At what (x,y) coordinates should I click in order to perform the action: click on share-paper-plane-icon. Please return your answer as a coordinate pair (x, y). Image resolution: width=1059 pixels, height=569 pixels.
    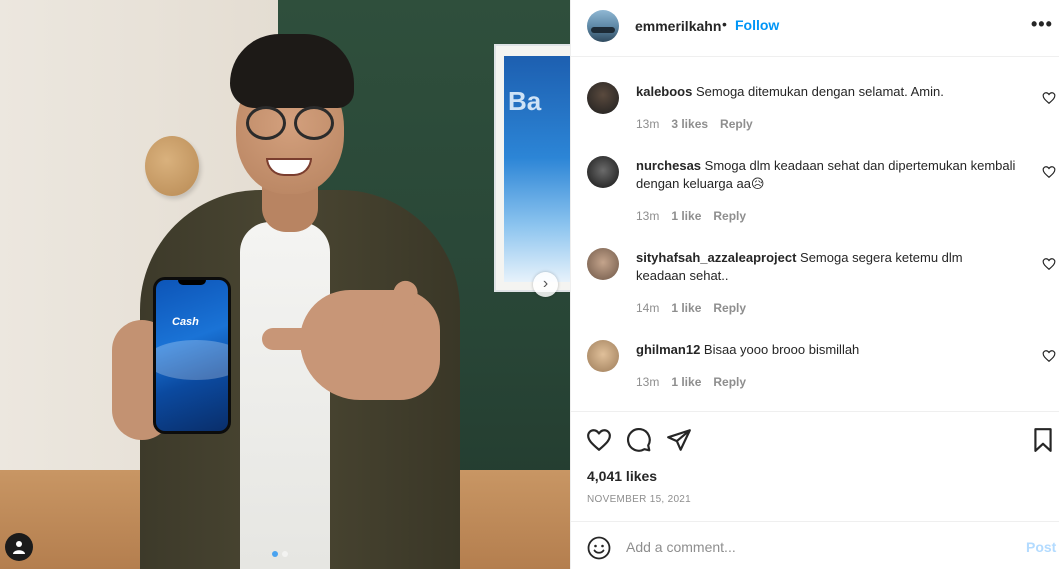
    Looking at the image, I should click on (679, 440).